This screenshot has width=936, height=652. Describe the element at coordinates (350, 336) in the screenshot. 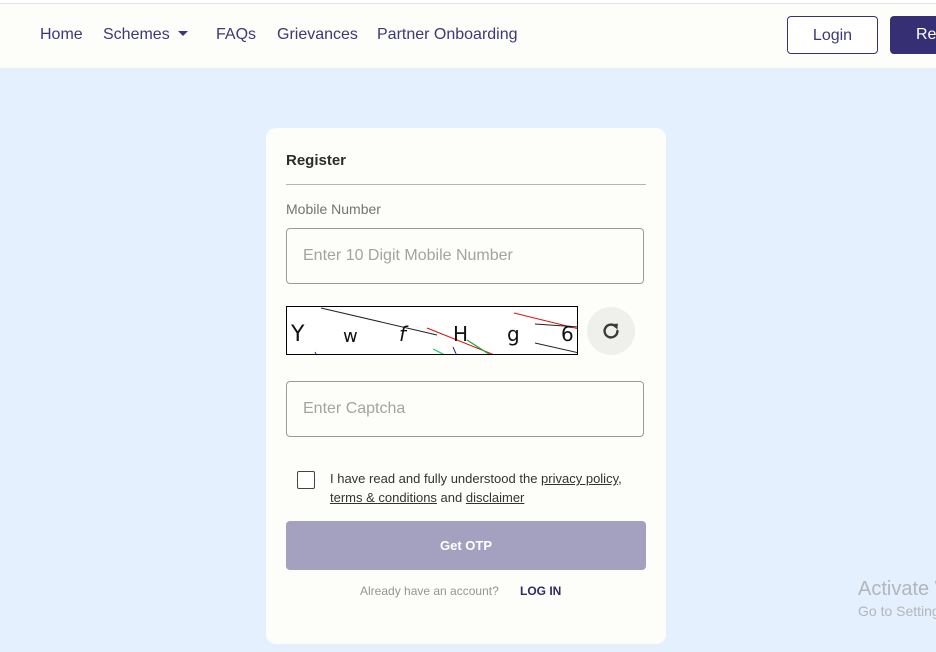

I see `captcha-char: w` at that location.